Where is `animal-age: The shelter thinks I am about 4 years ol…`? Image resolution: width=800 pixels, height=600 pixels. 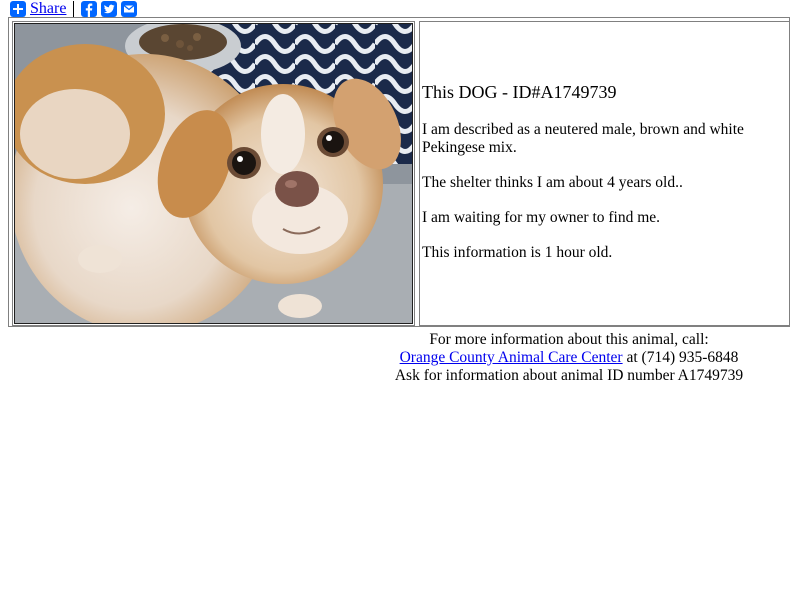 animal-age: The shelter thinks I am about 4 years ol… is located at coordinates (552, 182).